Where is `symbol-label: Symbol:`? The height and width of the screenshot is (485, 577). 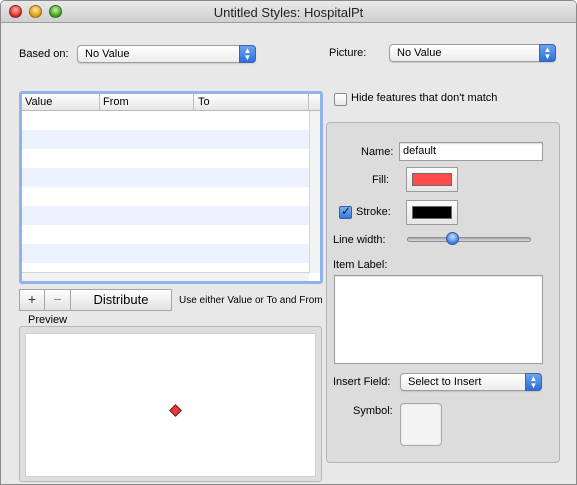 symbol-label: Symbol: is located at coordinates (373, 411).